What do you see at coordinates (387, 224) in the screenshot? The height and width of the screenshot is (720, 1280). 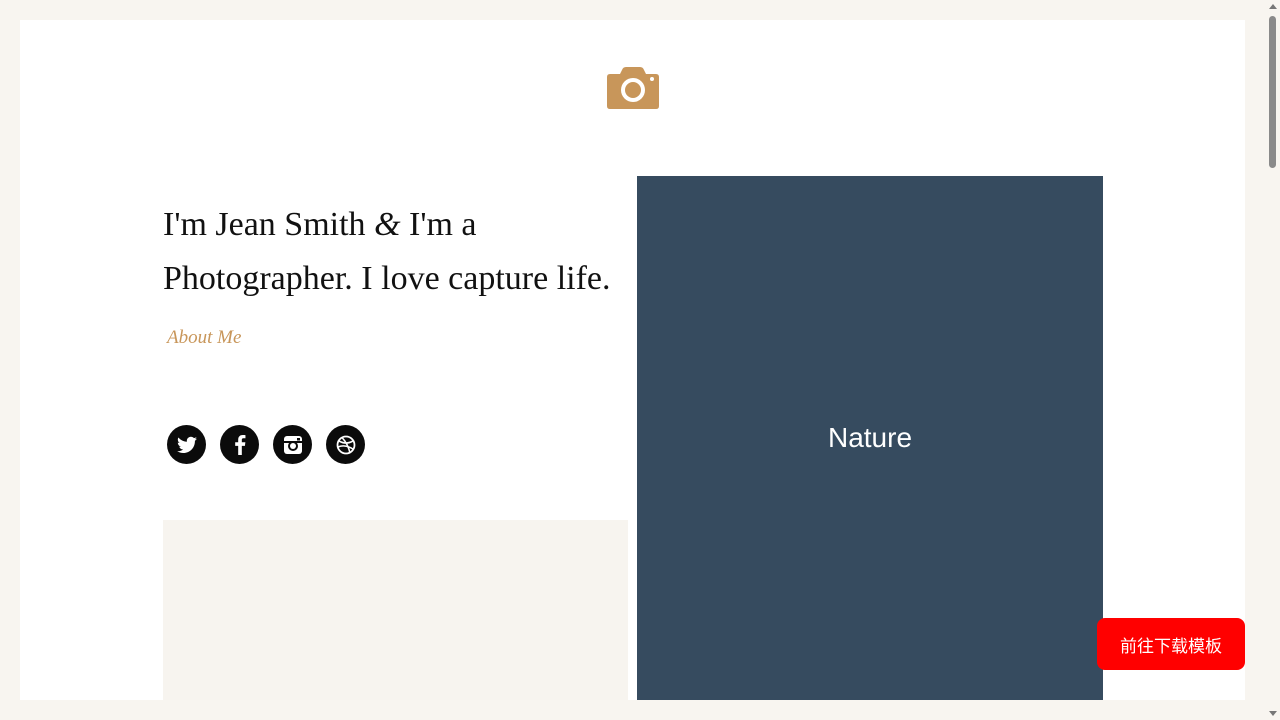 I see `intro-ampersand: &` at bounding box center [387, 224].